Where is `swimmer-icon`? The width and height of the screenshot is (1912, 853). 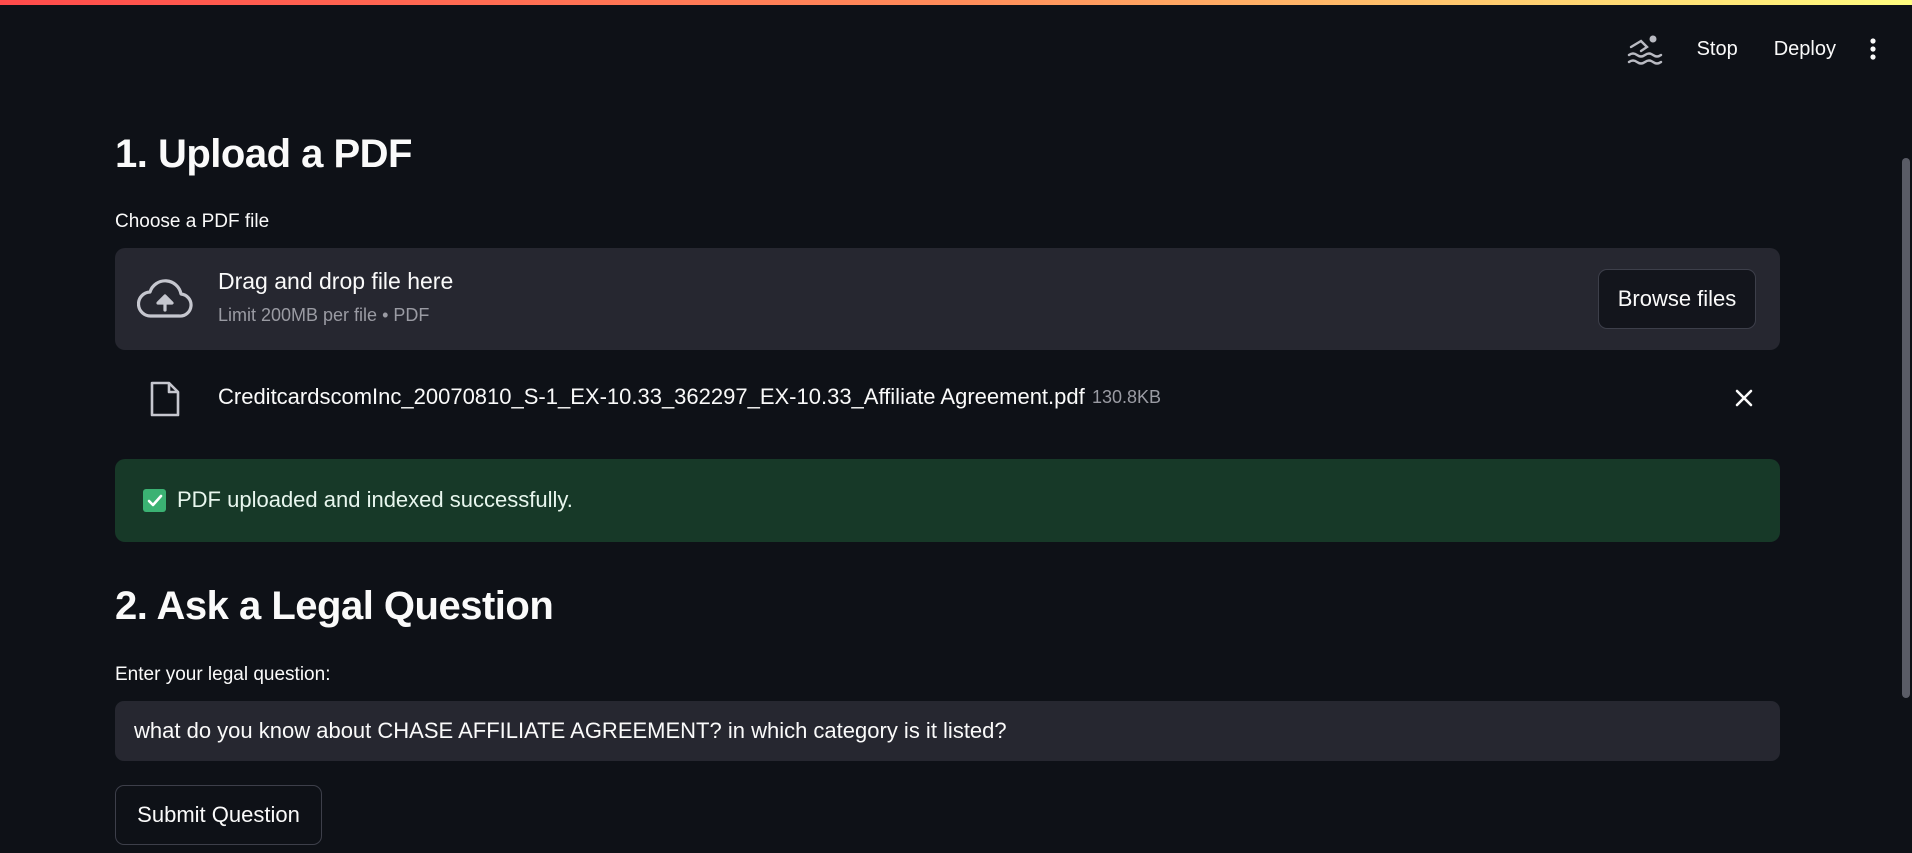 swimmer-icon is located at coordinates (1645, 49).